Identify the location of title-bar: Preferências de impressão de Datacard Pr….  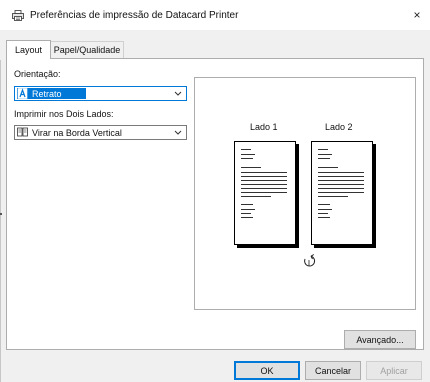
(215, 15).